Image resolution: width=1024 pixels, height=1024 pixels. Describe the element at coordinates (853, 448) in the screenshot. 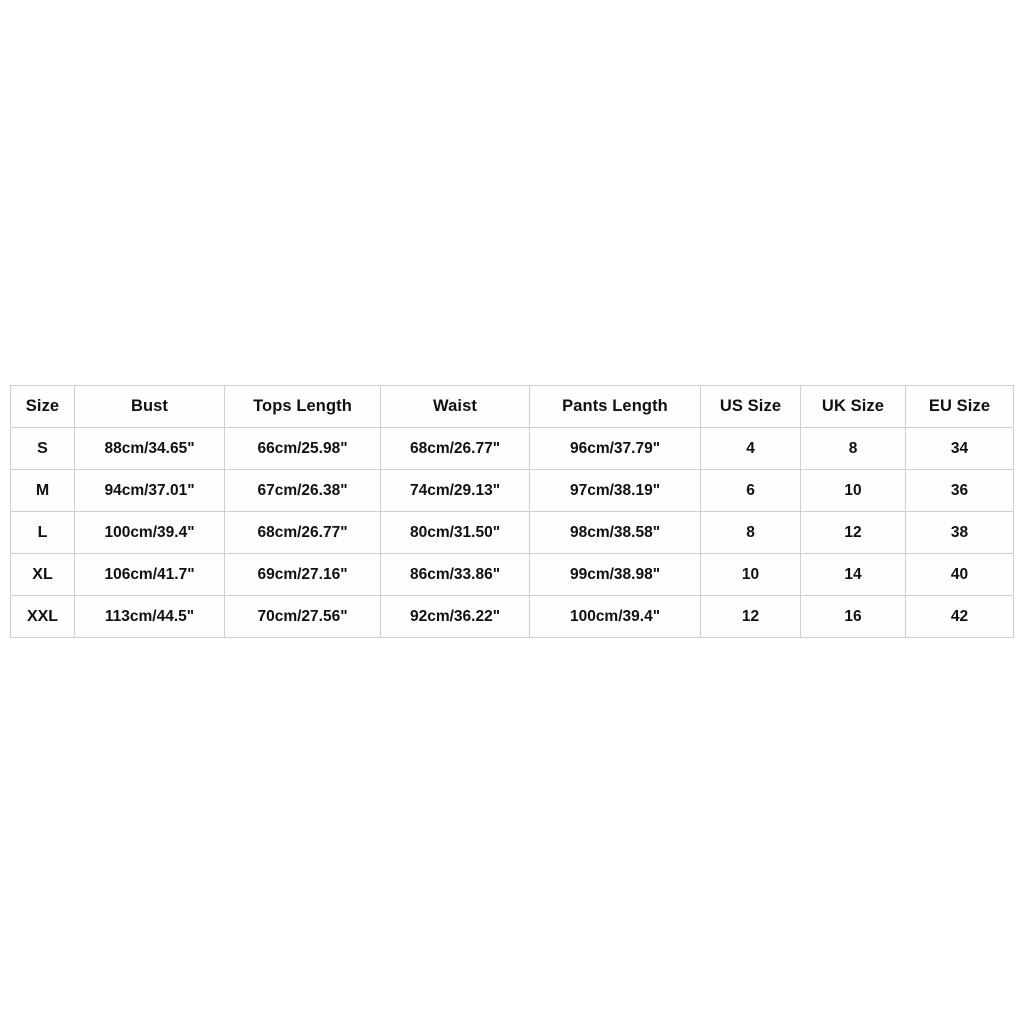

I see `cell-uk-size: 8` at that location.